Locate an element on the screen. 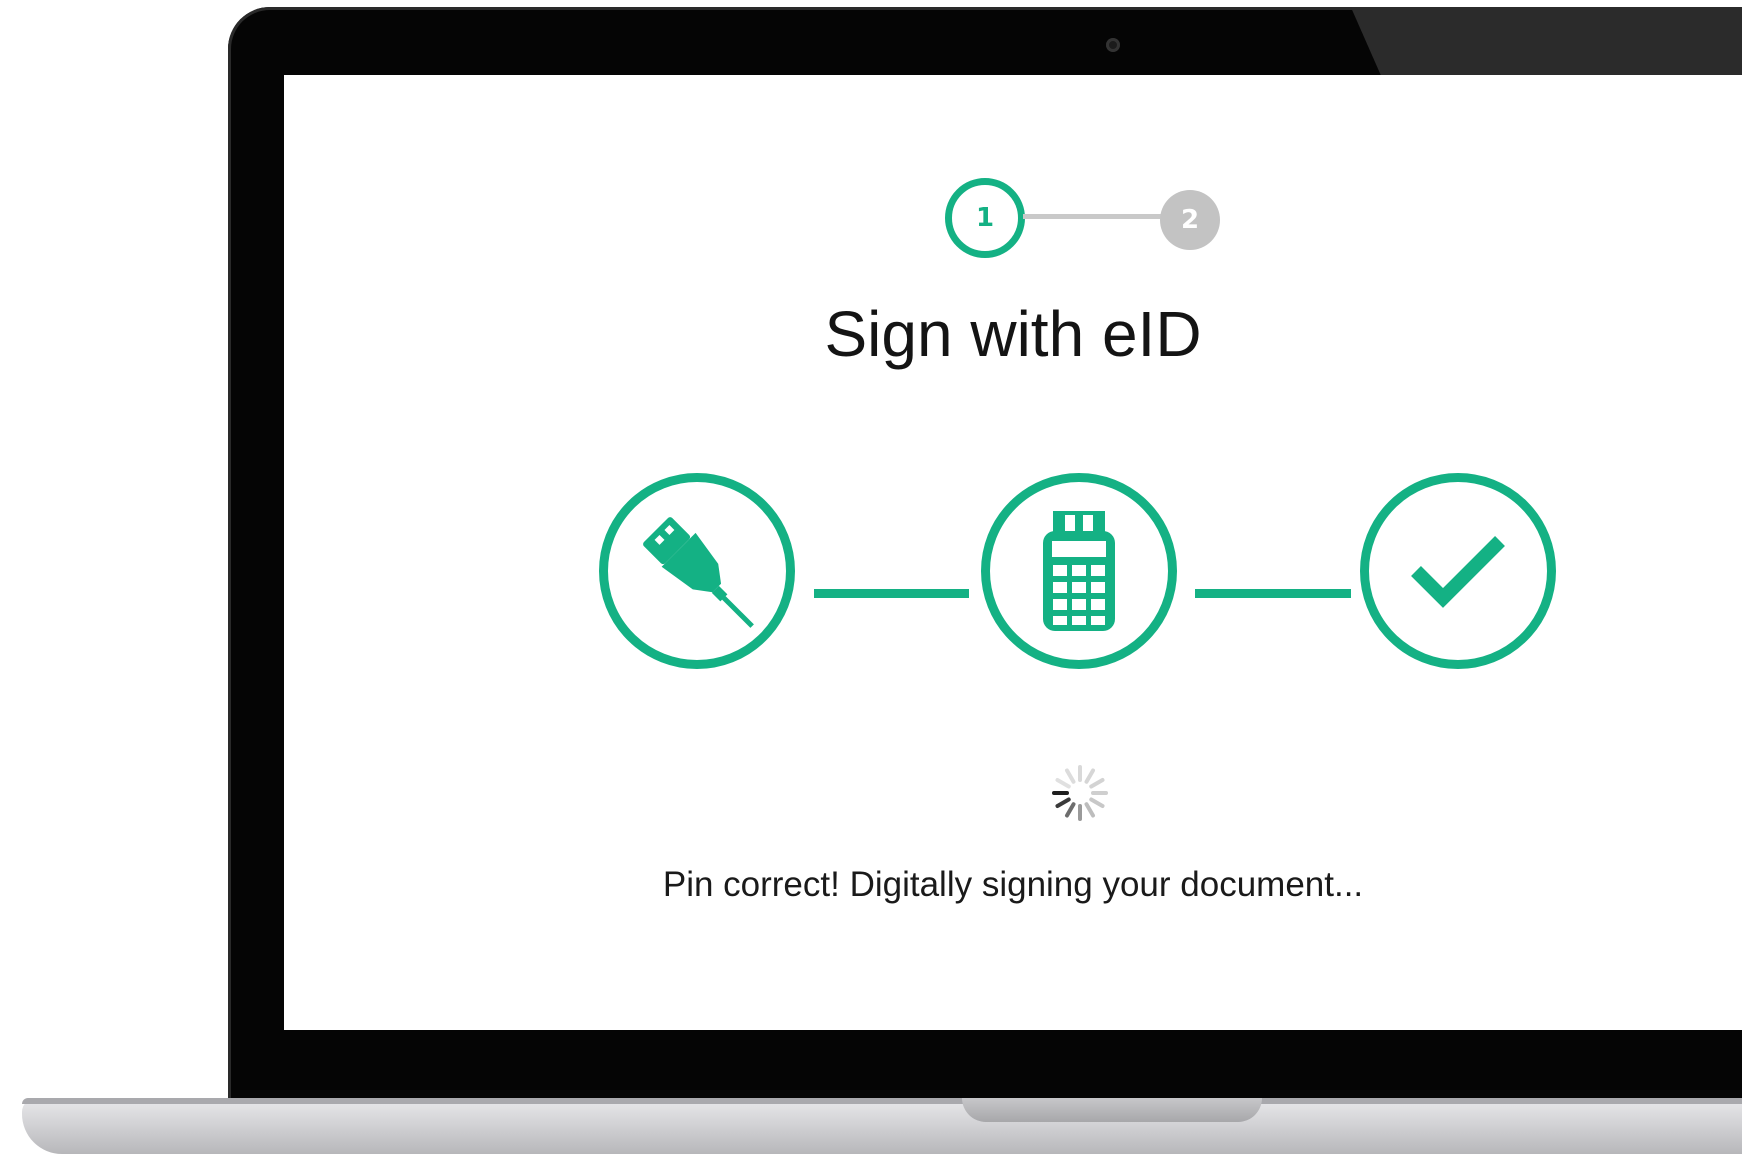  card-reader-step-circle is located at coordinates (1079, 571).